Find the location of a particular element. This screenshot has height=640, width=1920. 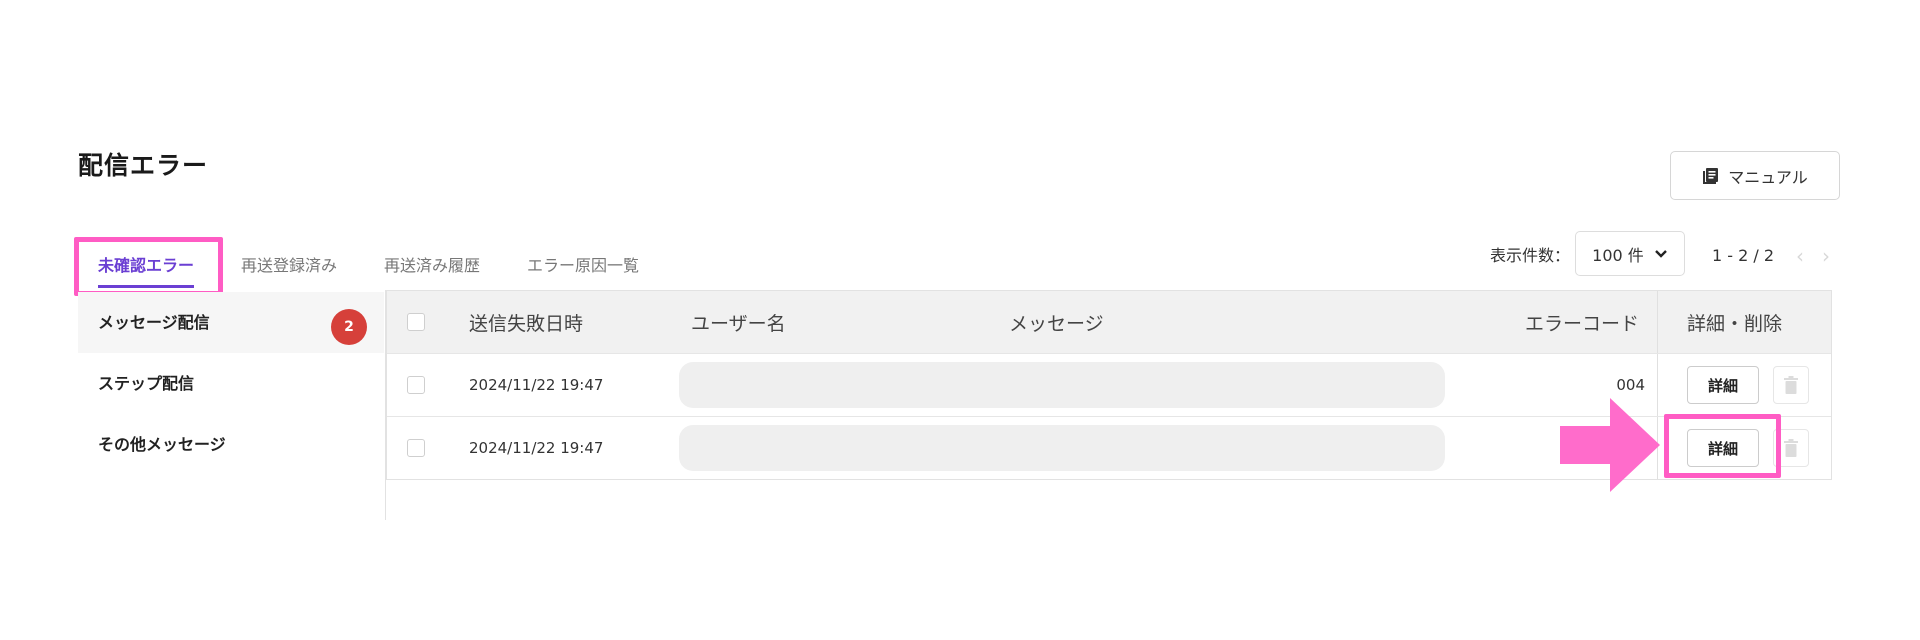

column-header-message: メッセージ is located at coordinates (1056, 323).